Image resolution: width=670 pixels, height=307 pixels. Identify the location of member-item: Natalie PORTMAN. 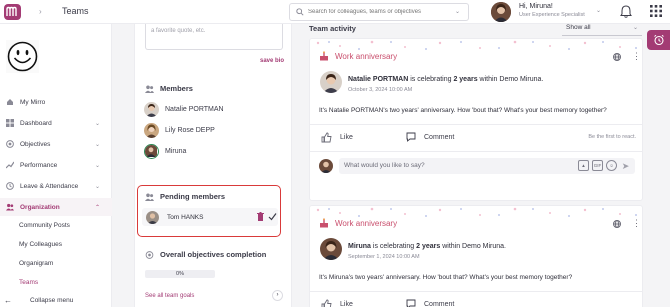
(184, 109).